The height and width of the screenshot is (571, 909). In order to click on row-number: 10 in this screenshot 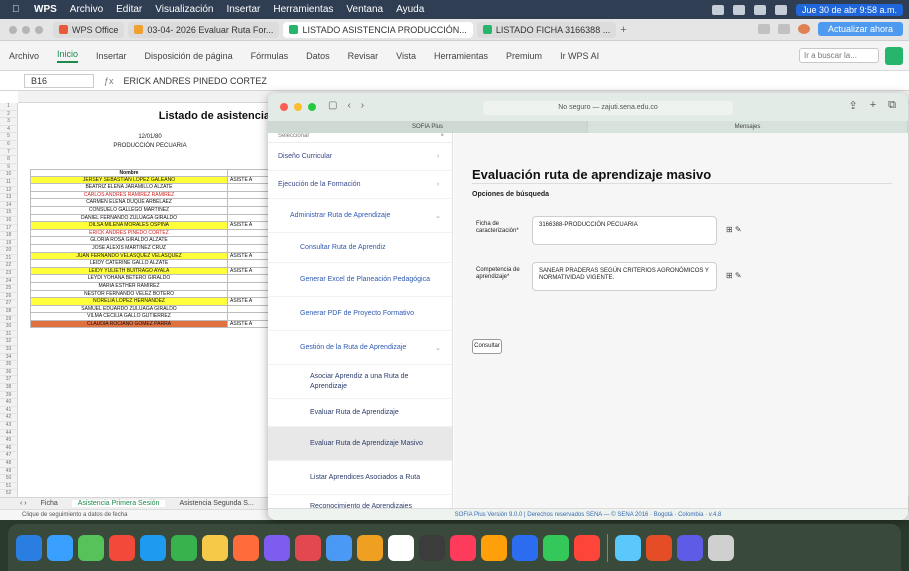, I will do `click(8, 175)`.